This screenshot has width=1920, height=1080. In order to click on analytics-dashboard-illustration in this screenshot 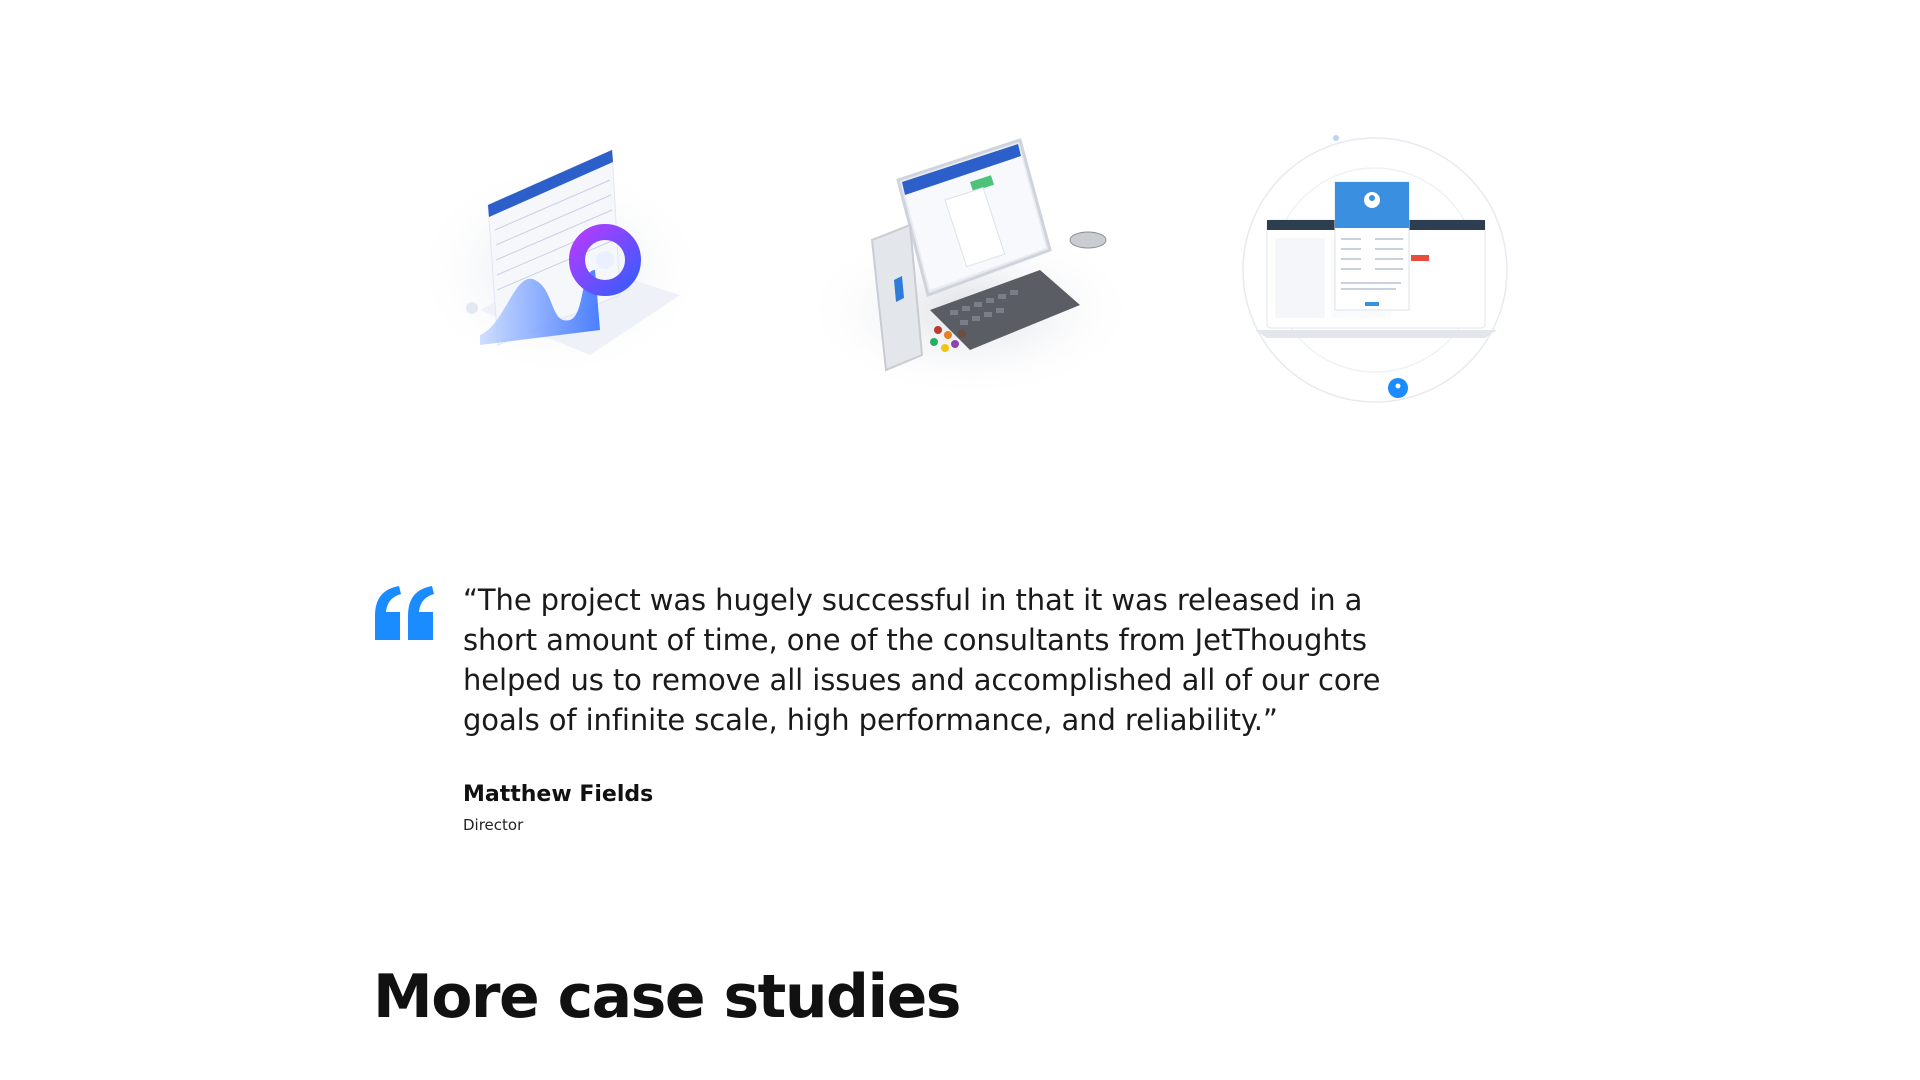, I will do `click(580, 270)`.